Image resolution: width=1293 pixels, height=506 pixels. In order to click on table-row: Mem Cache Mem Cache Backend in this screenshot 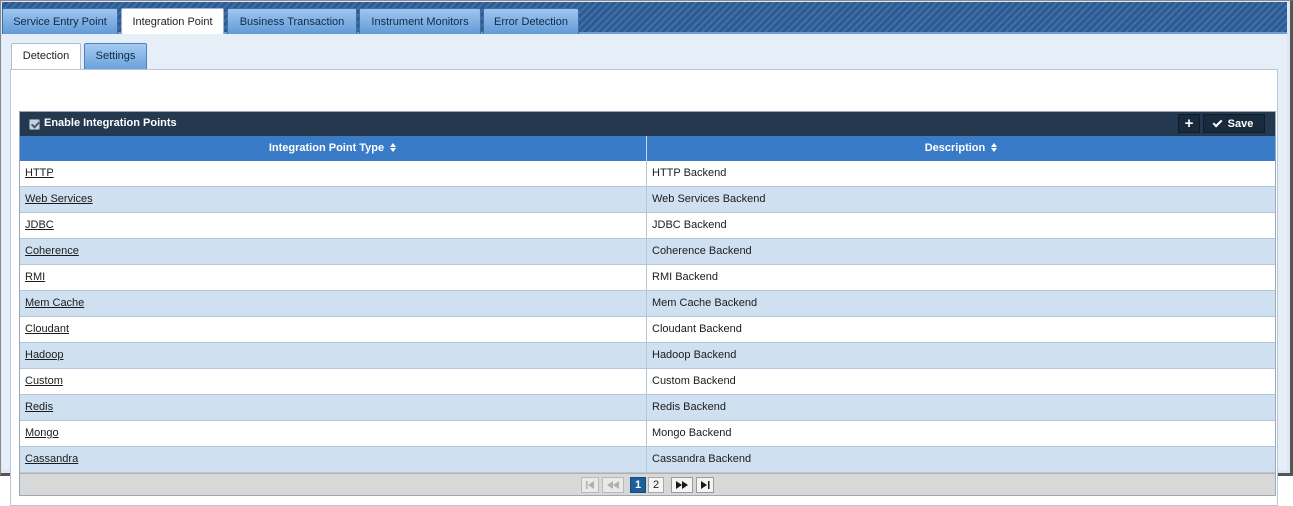, I will do `click(647, 304)`.